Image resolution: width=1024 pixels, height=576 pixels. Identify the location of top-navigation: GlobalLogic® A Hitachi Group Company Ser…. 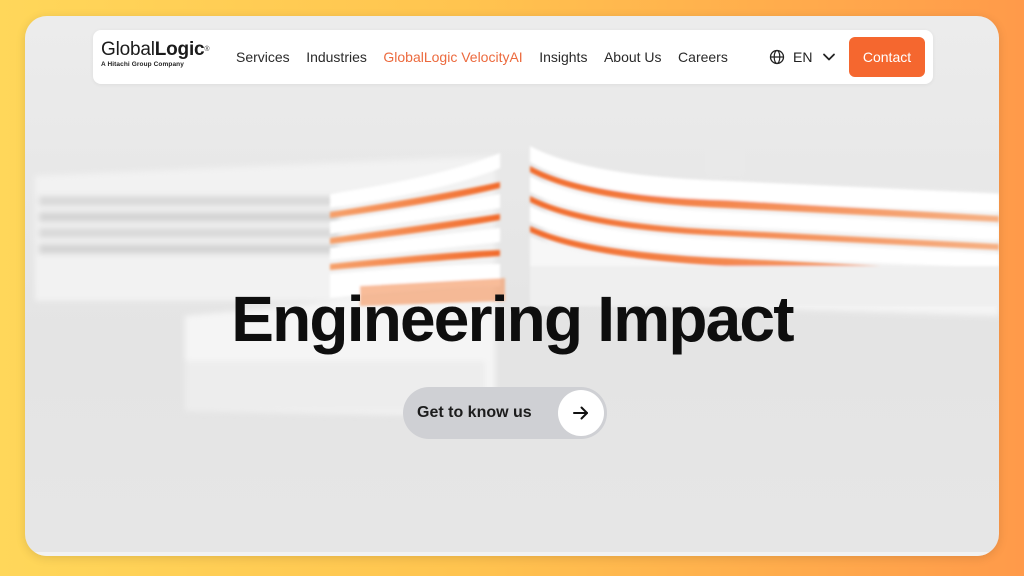
(513, 57).